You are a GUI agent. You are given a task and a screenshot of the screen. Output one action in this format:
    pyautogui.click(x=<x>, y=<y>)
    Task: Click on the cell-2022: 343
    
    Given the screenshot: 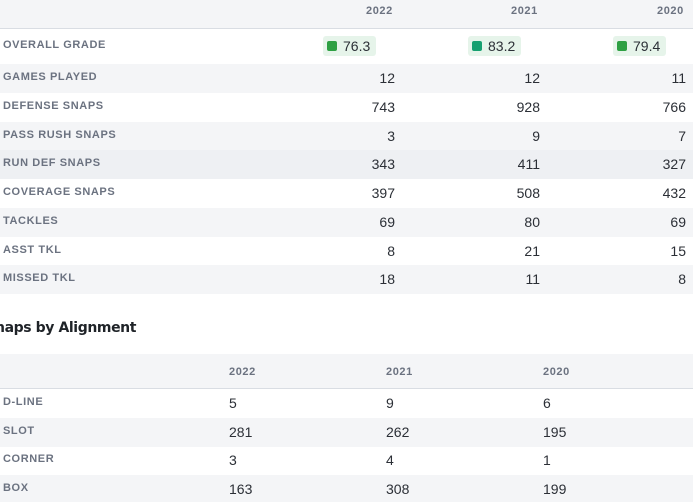 What is the action you would take?
    pyautogui.click(x=383, y=164)
    